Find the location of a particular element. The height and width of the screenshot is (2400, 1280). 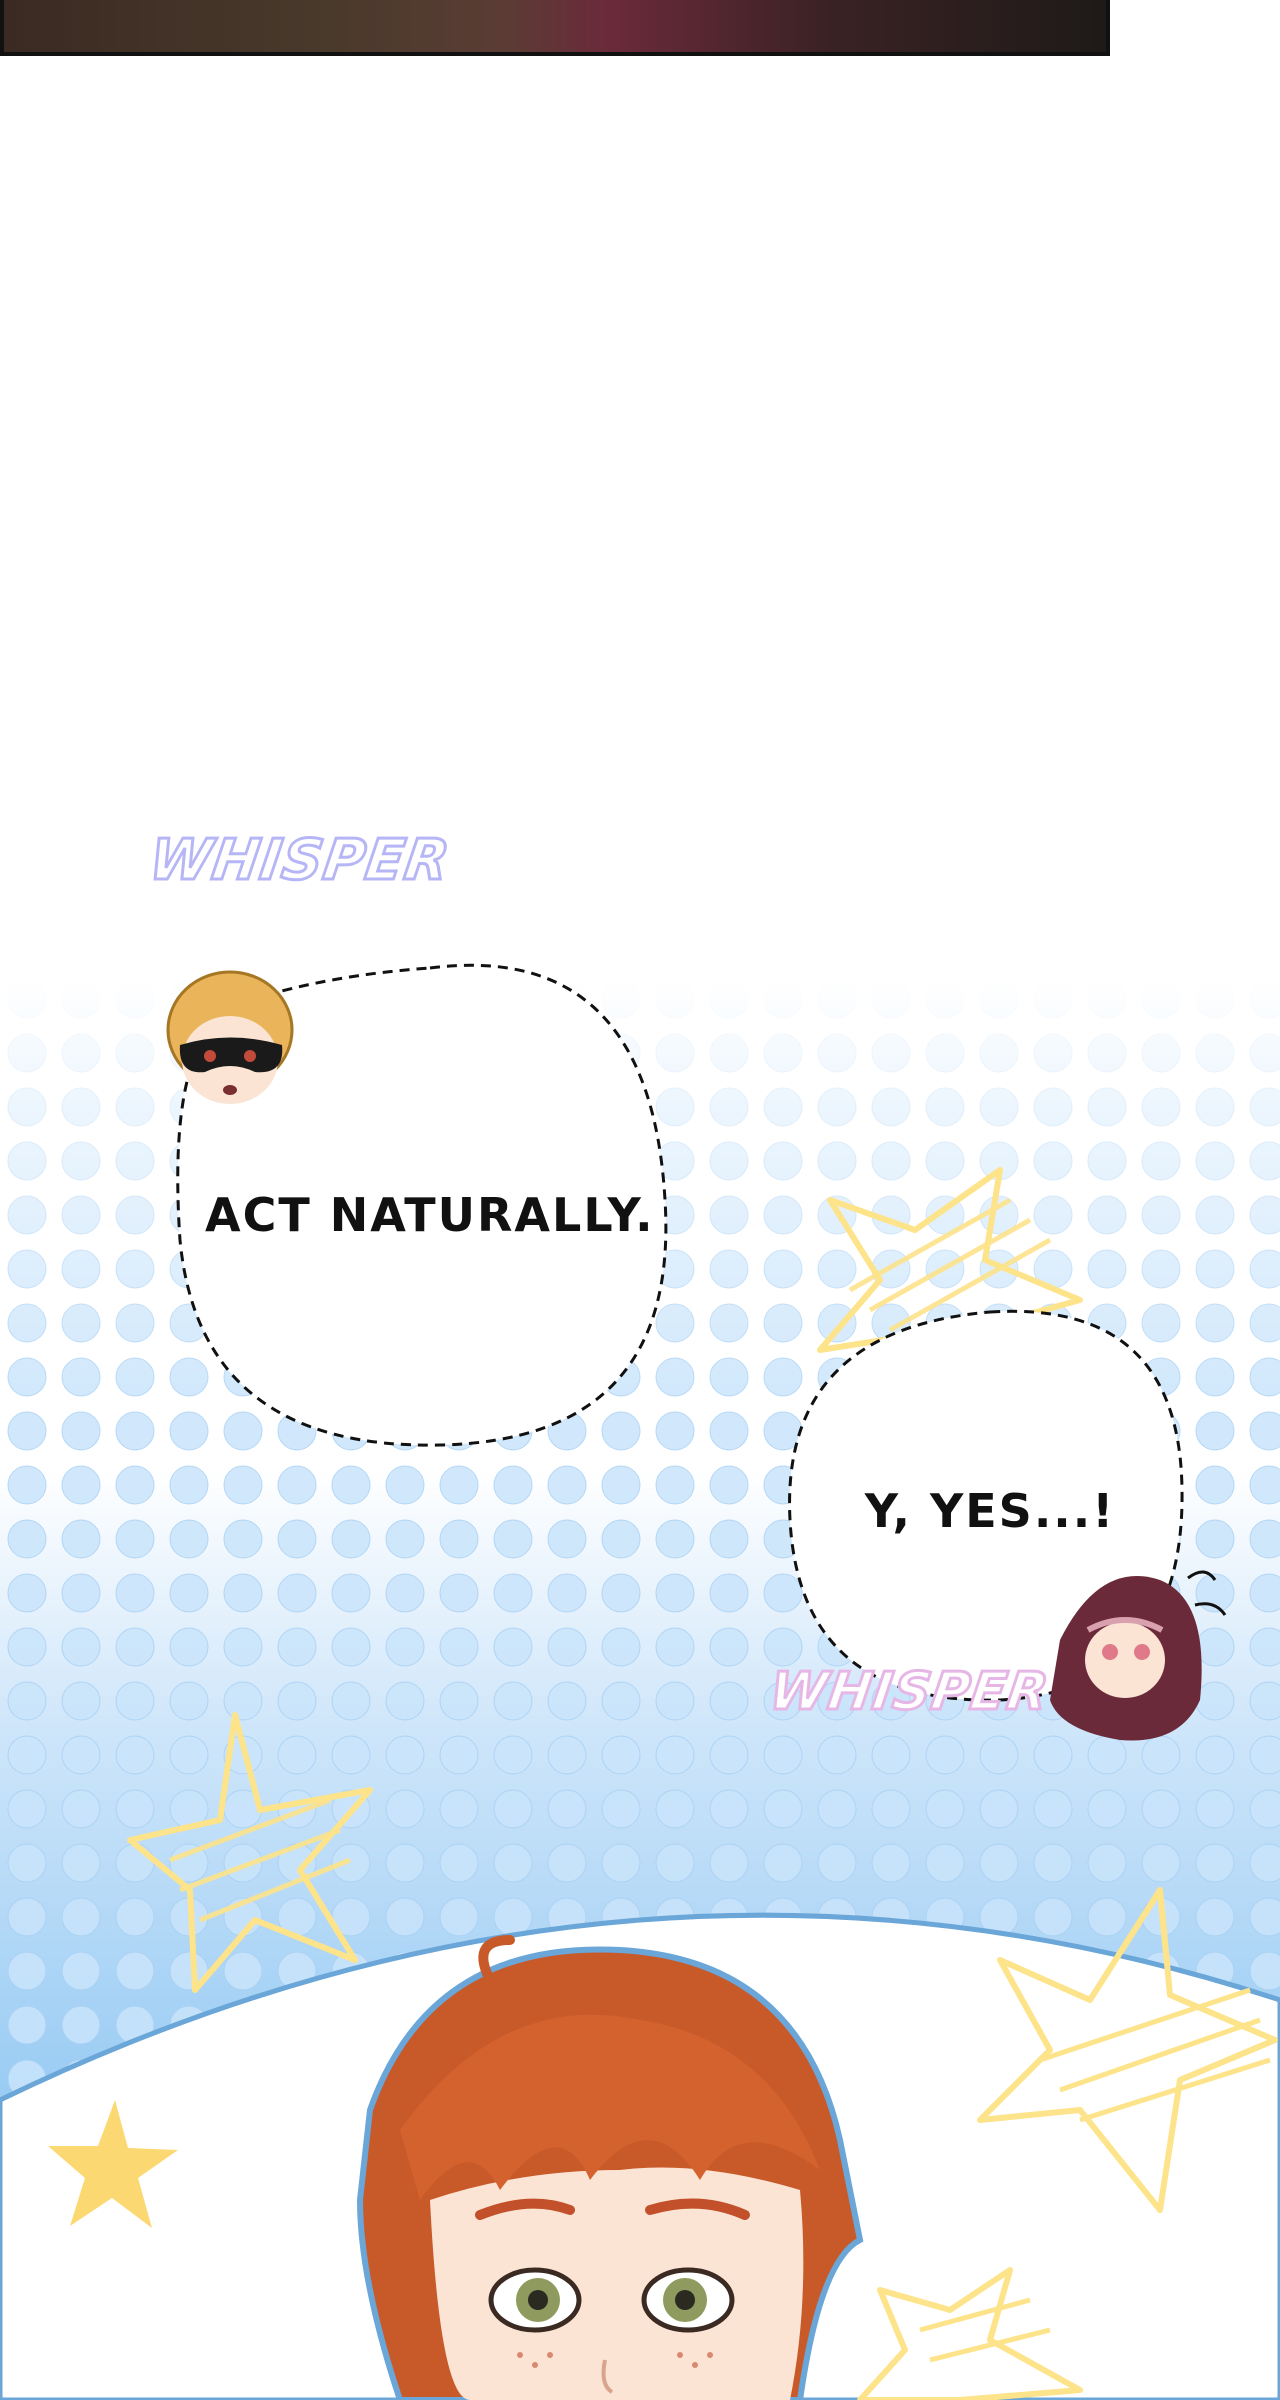

previous-panel-edge is located at coordinates (555, 28).